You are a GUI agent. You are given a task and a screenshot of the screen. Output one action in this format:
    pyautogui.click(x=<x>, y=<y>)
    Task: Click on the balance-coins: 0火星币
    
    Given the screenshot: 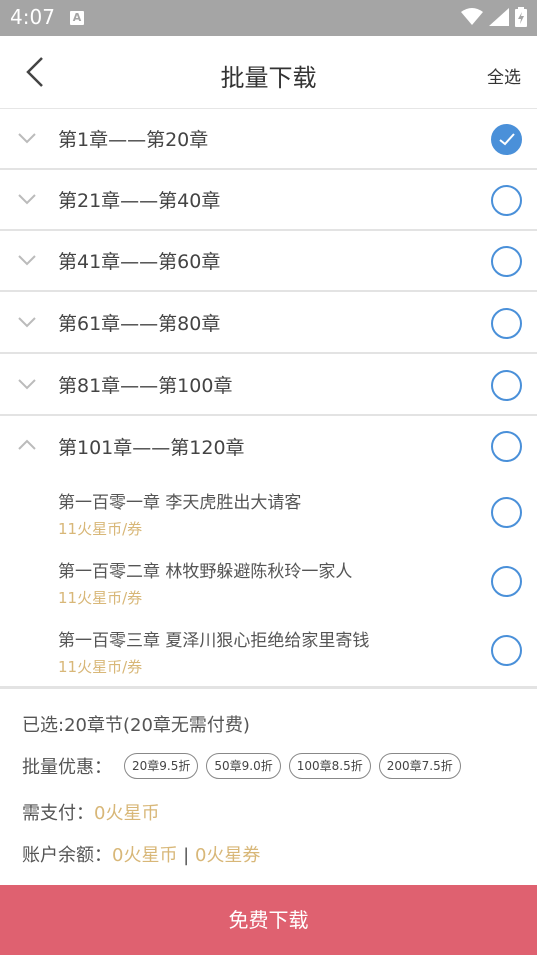 What is the action you would take?
    pyautogui.click(x=145, y=855)
    